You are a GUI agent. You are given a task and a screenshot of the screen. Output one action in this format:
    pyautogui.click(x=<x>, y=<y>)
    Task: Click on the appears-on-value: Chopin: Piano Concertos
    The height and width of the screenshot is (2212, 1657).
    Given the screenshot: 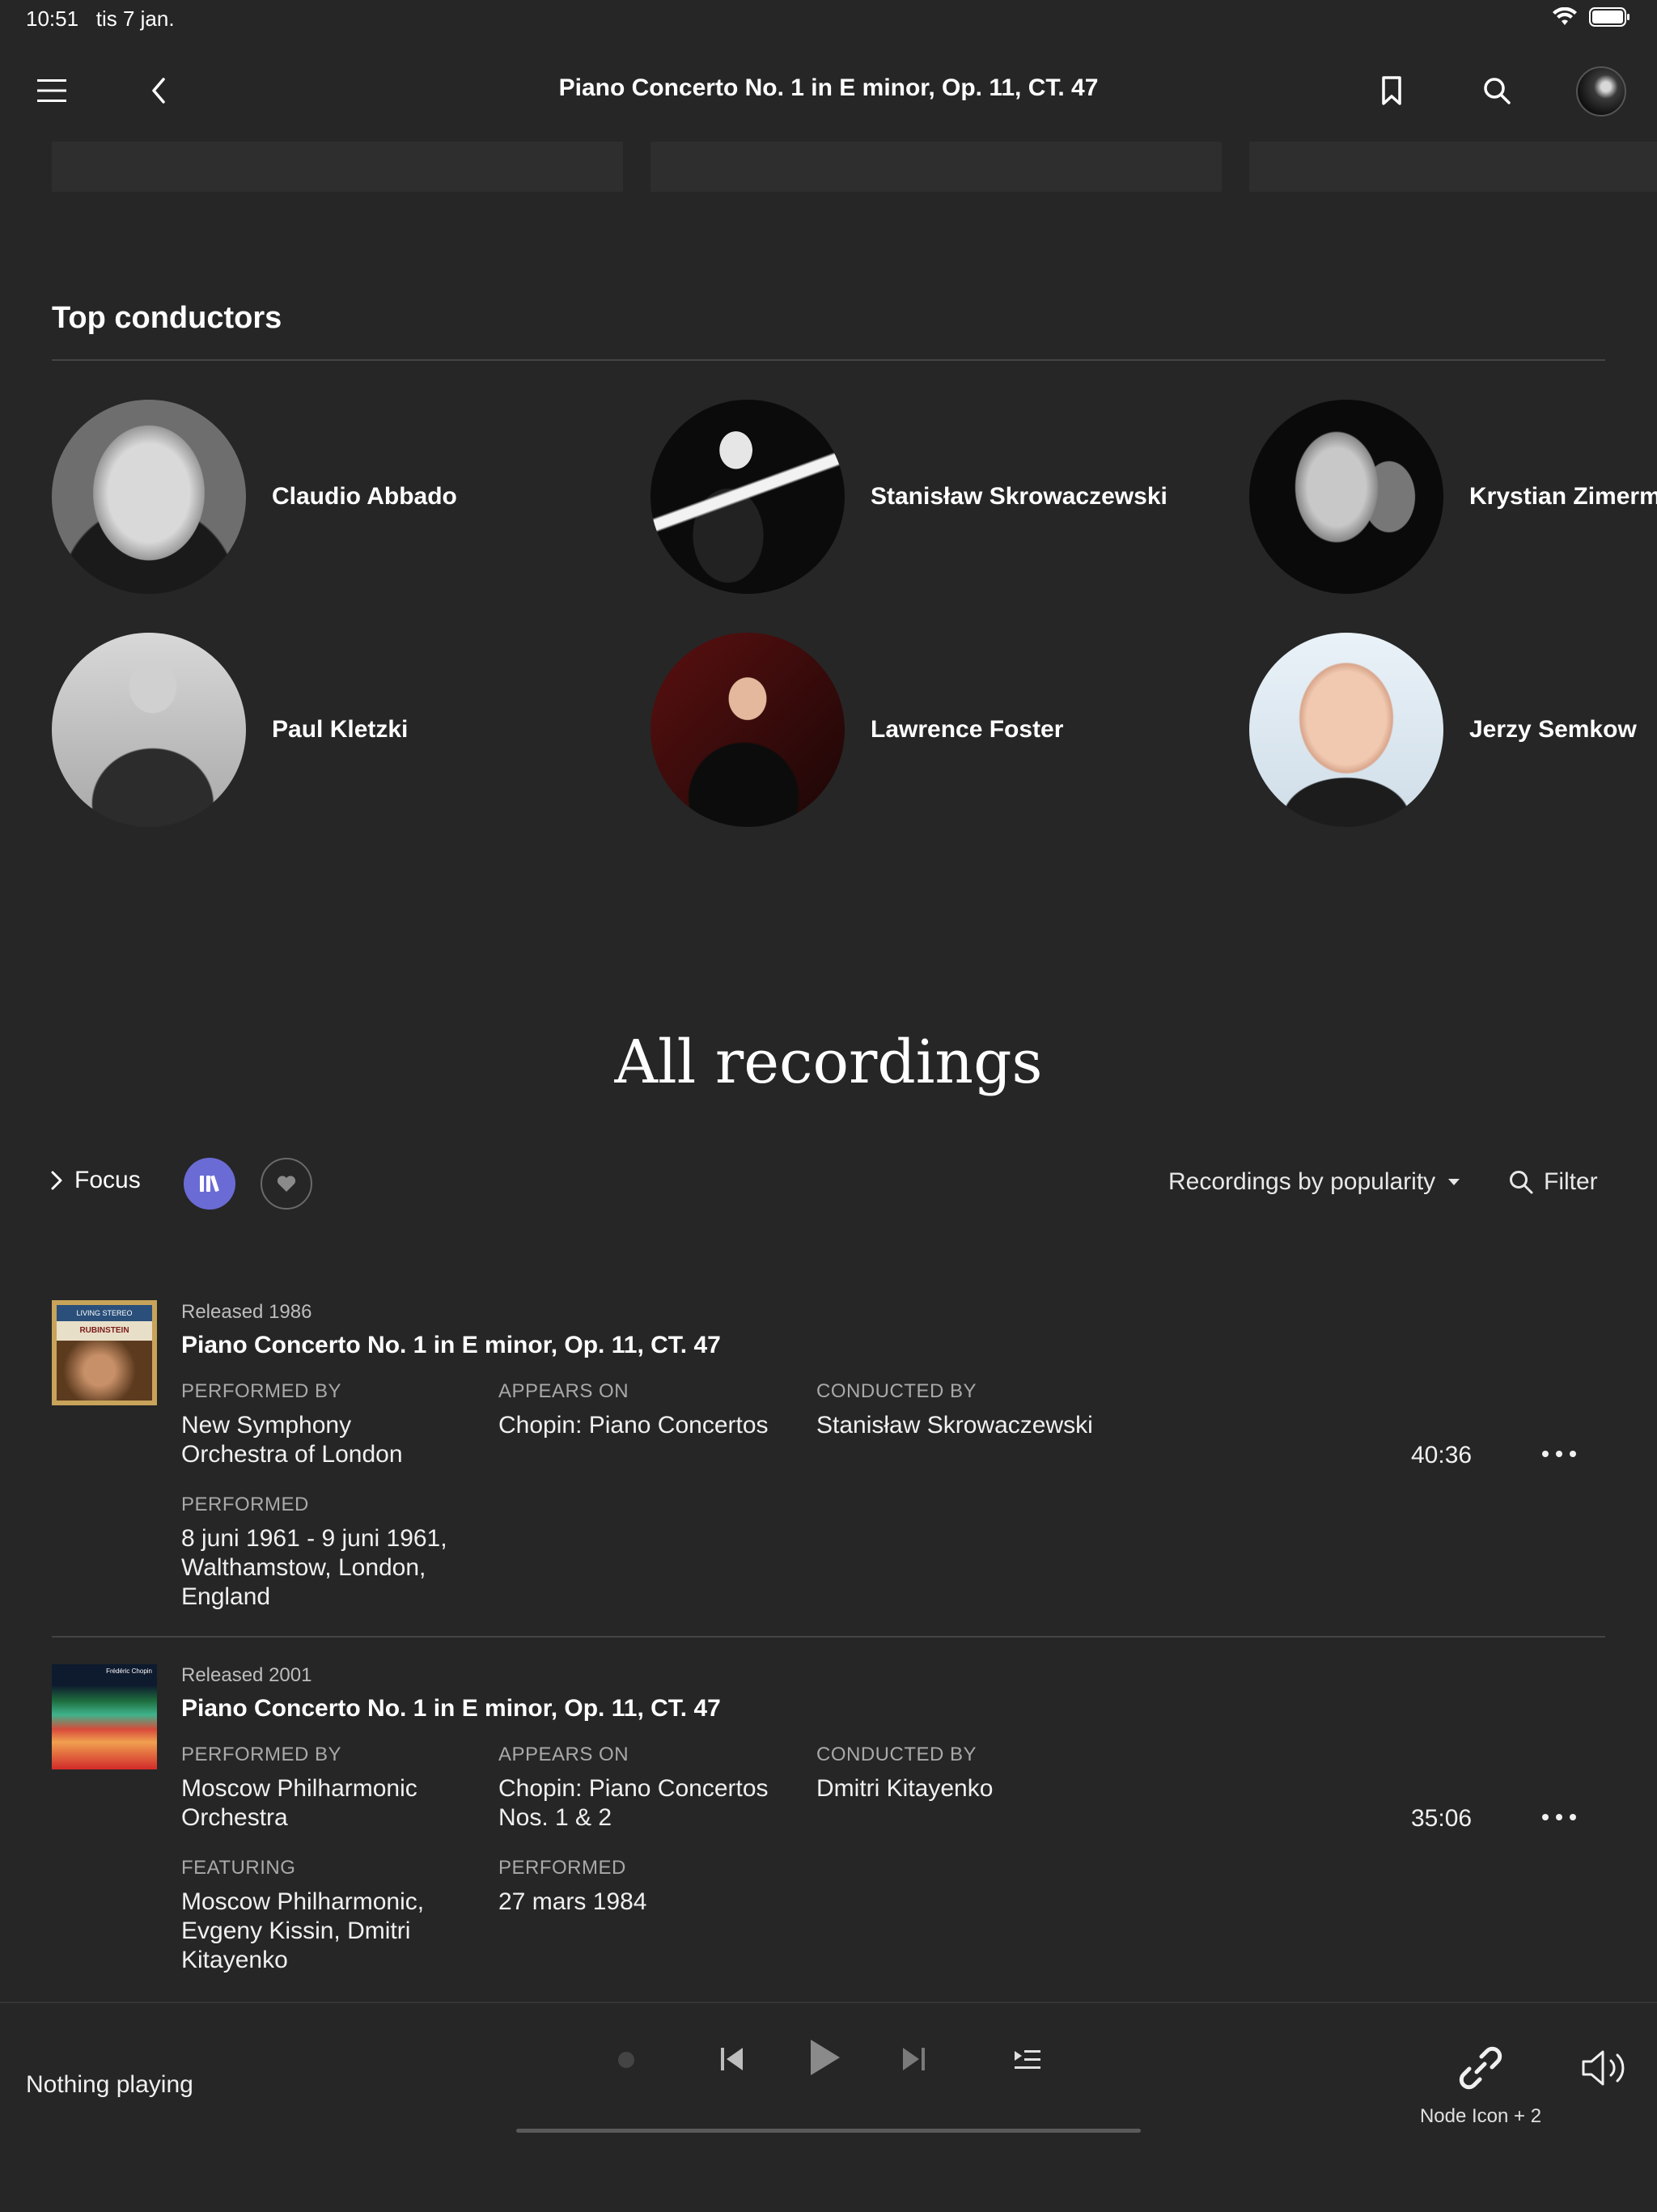 What is the action you would take?
    pyautogui.click(x=635, y=1425)
    